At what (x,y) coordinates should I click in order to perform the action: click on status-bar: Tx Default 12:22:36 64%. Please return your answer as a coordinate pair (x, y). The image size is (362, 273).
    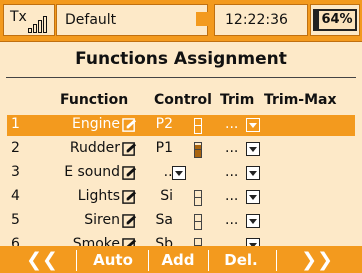
    Looking at the image, I should click on (181, 20).